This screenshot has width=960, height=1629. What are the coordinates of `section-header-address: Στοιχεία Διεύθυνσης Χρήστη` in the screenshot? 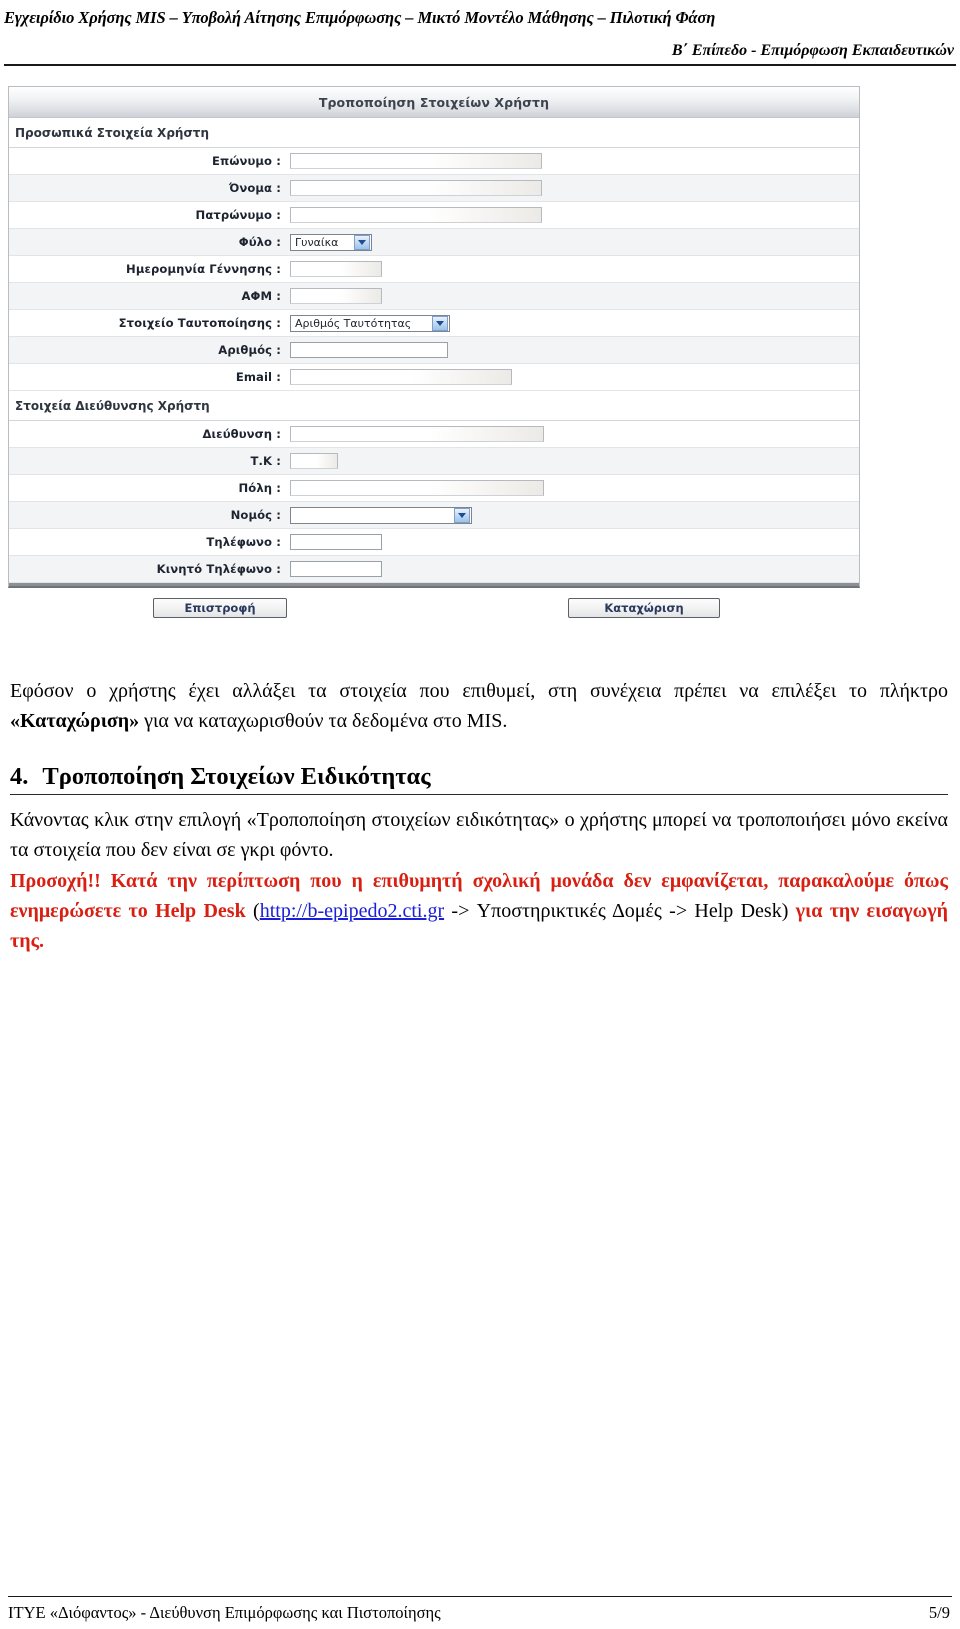 It's located at (434, 406).